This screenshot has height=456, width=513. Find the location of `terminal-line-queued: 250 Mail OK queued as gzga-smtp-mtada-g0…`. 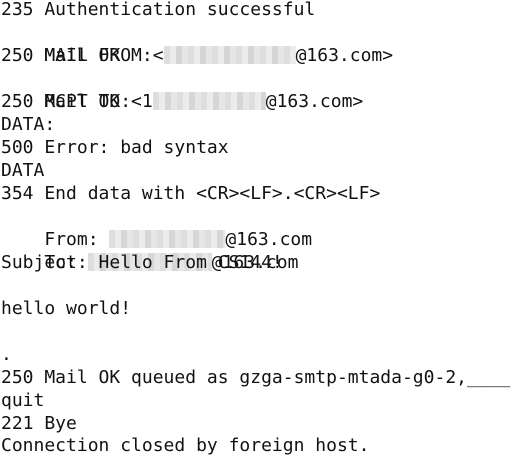

terminal-line-queued: 250 Mail OK queued as gzga-smtp-mtada-g0… is located at coordinates (256, 377).